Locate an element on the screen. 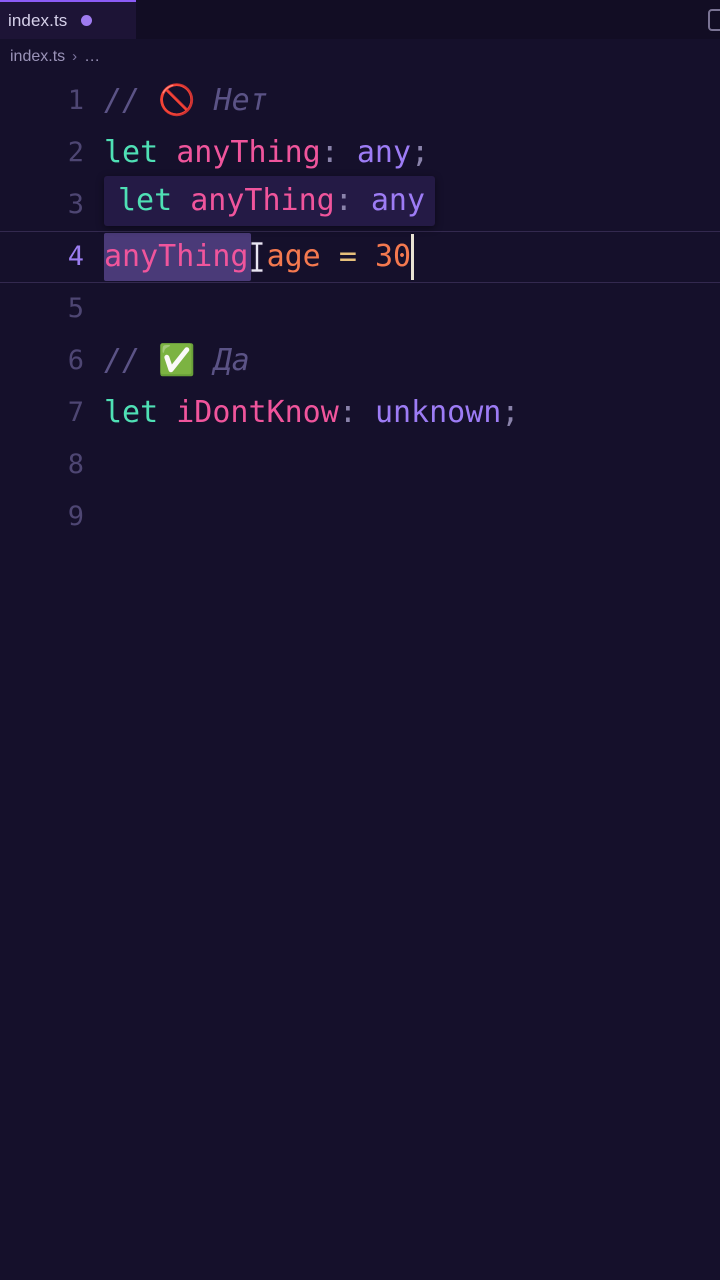 This screenshot has width=720, height=1280. code-token: iDontKnow is located at coordinates (257, 412).